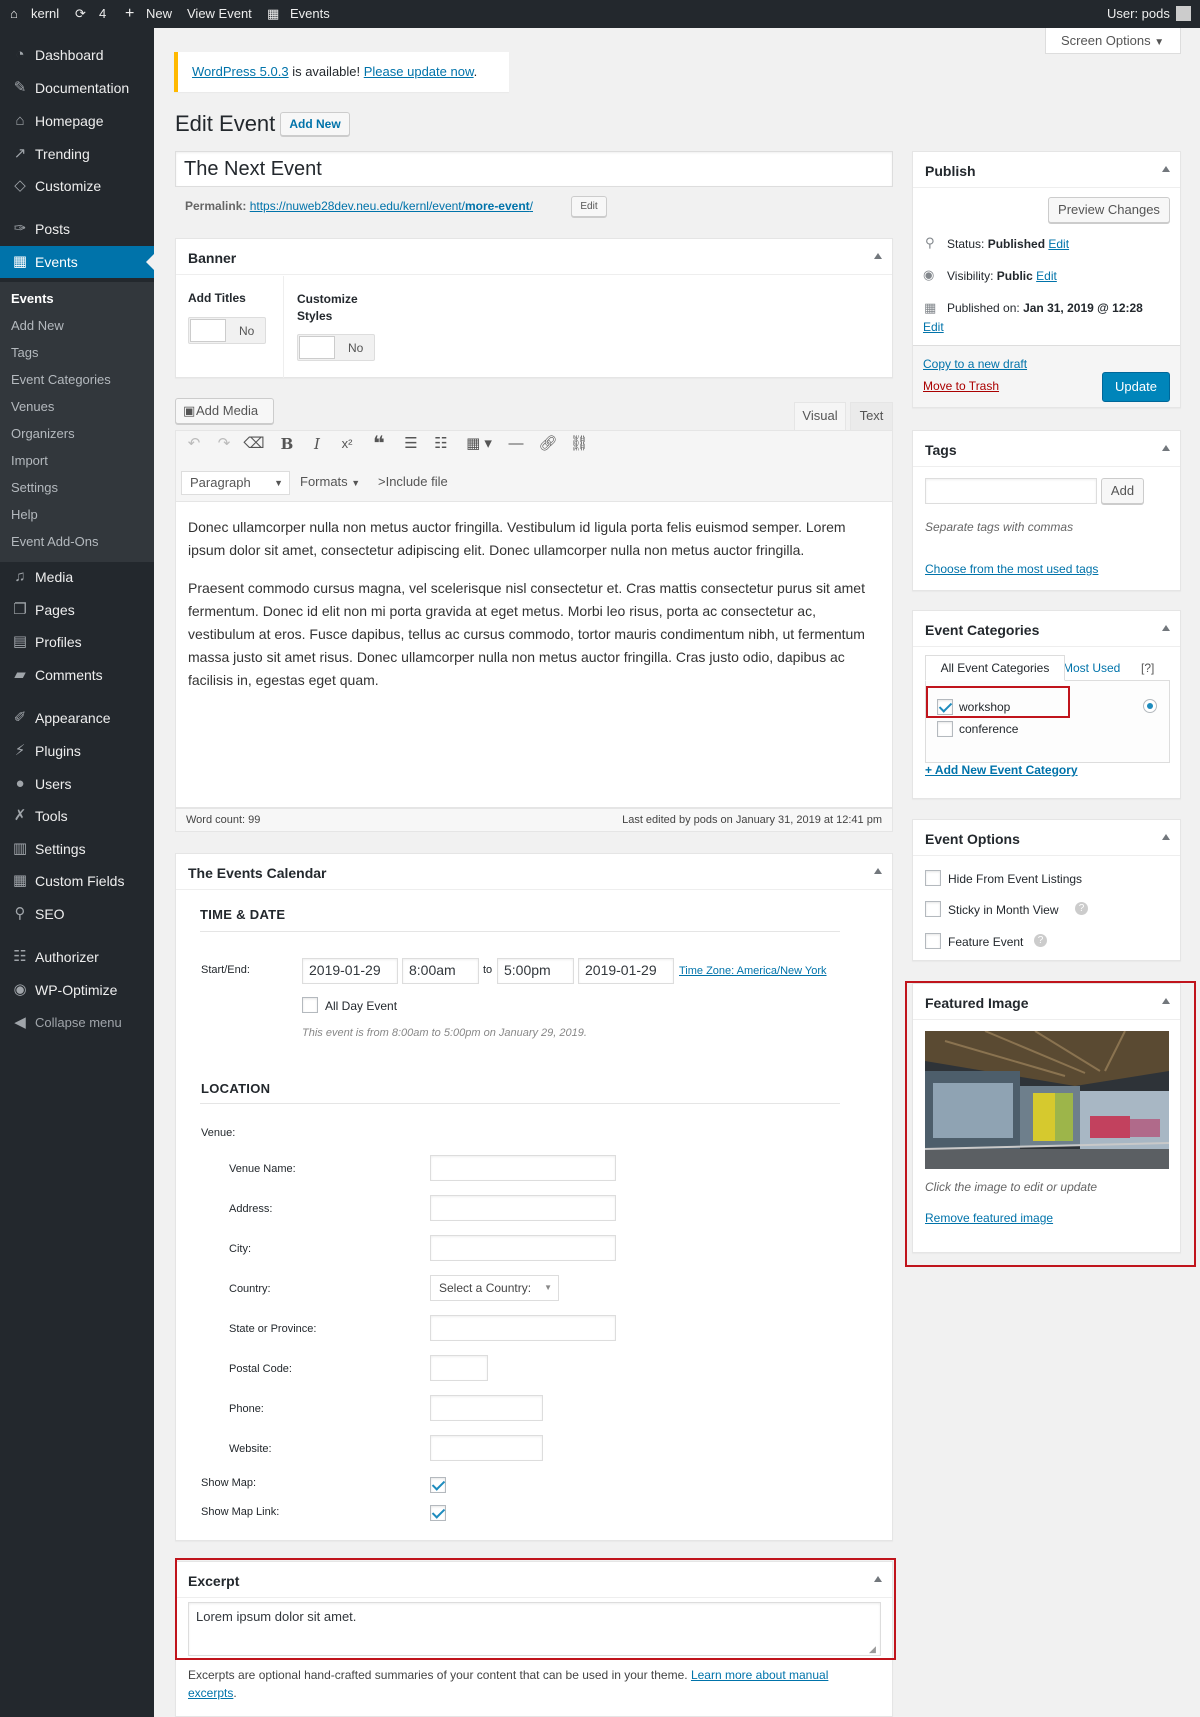 The width and height of the screenshot is (1200, 1717). Describe the element at coordinates (548, 444) in the screenshot. I see `link-icon: 🔗︎` at that location.